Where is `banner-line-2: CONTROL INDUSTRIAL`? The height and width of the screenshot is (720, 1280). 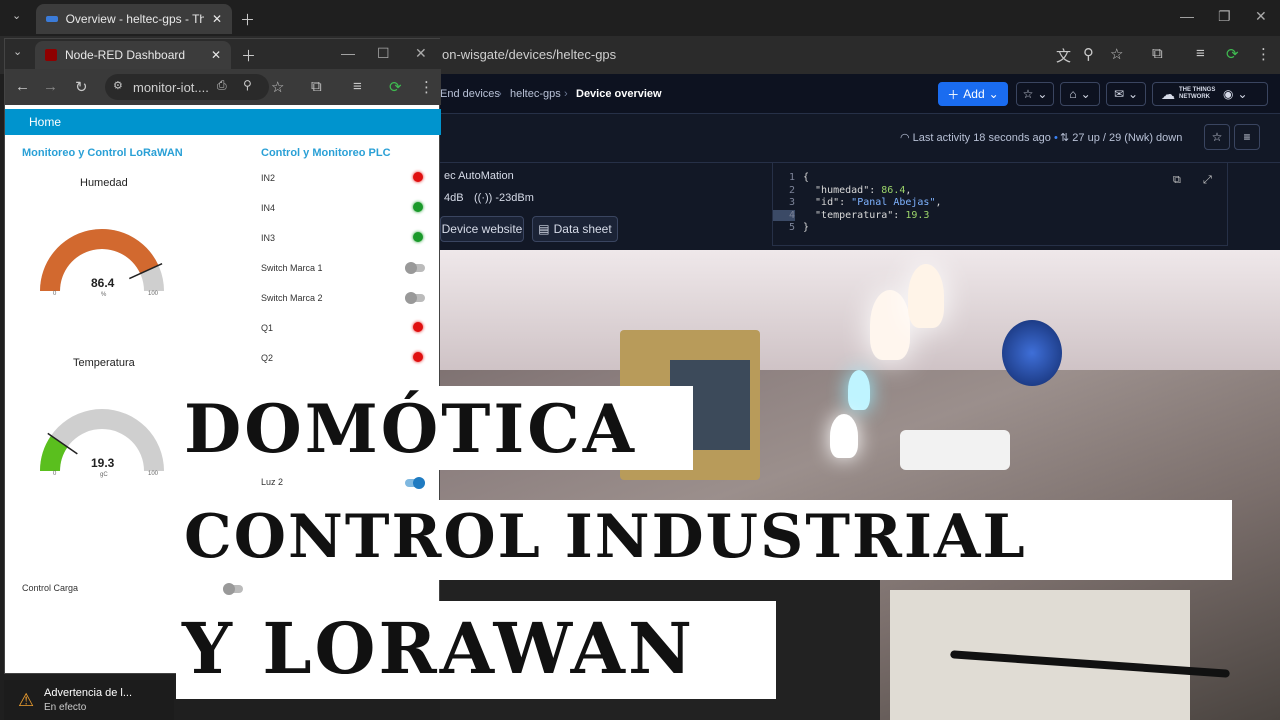 banner-line-2: CONTROL INDUSTRIAL is located at coordinates (605, 537).